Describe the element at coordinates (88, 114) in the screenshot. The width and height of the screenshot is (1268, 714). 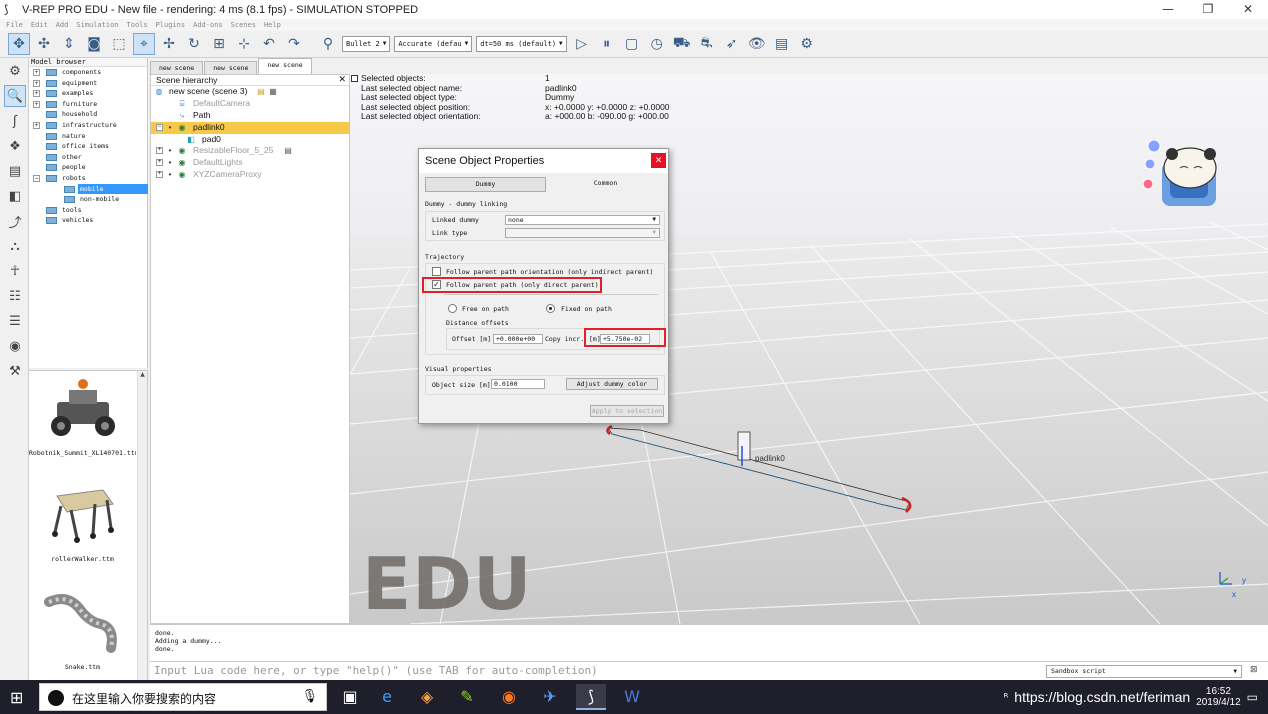
I see `model-folder: household` at that location.